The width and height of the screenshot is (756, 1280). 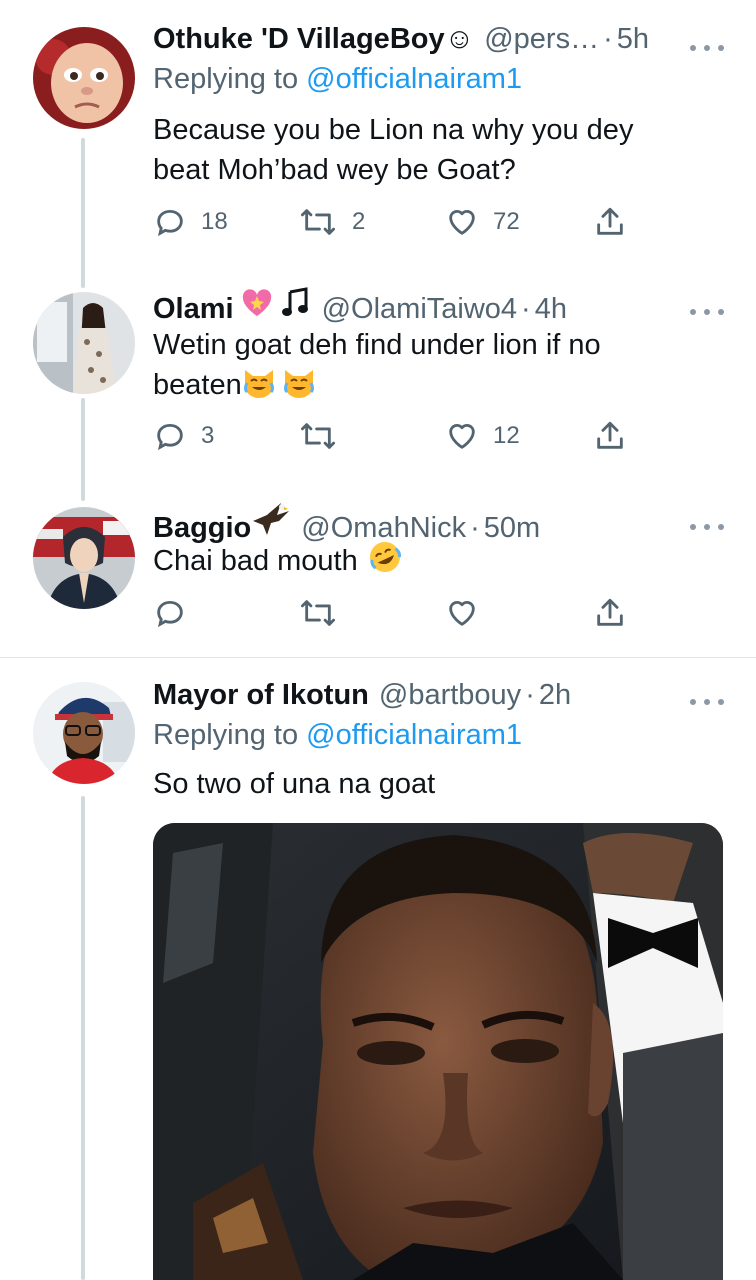 What do you see at coordinates (393, 436) in the screenshot?
I see `action-bar: 3 12` at bounding box center [393, 436].